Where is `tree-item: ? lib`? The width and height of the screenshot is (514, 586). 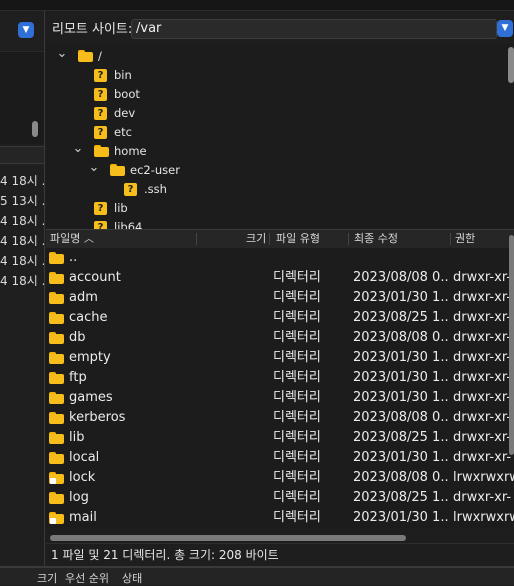 tree-item: ? lib is located at coordinates (276, 208).